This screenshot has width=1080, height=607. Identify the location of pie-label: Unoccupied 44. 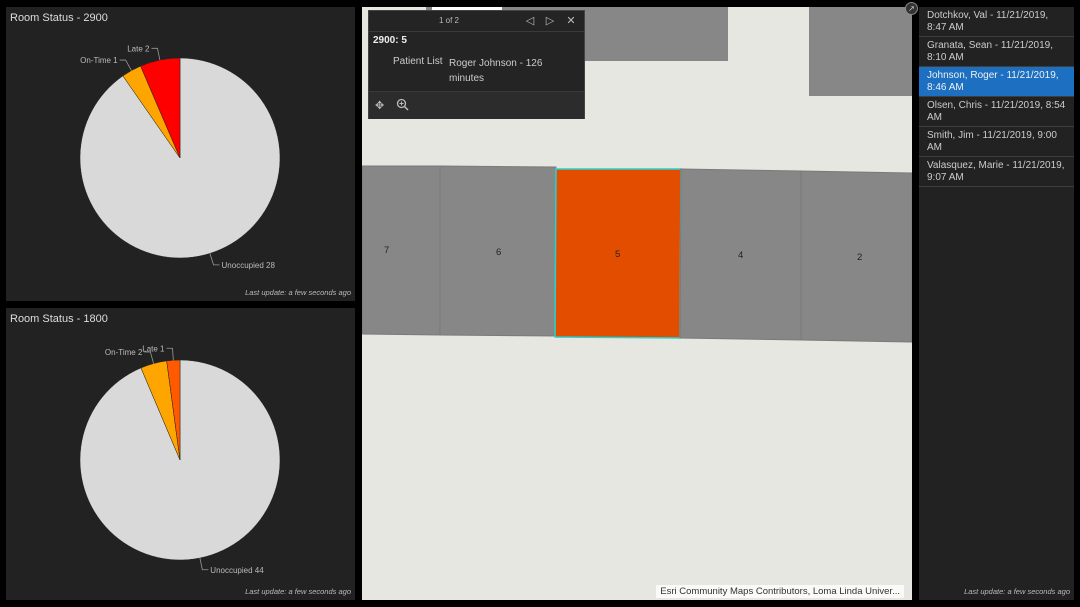
(237, 570).